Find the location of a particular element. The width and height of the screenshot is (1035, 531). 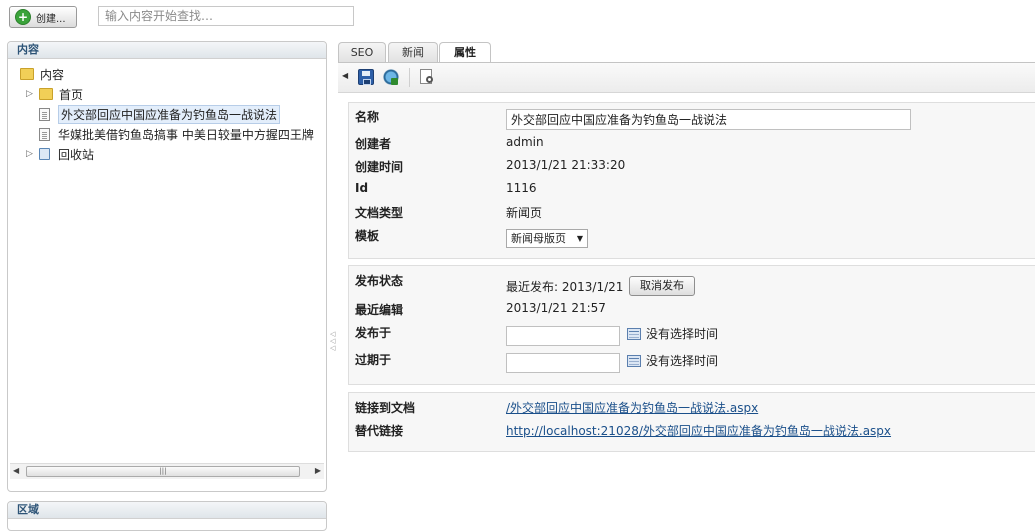

scroll-left-arrow-icon: ◀ is located at coordinates (16, 470).